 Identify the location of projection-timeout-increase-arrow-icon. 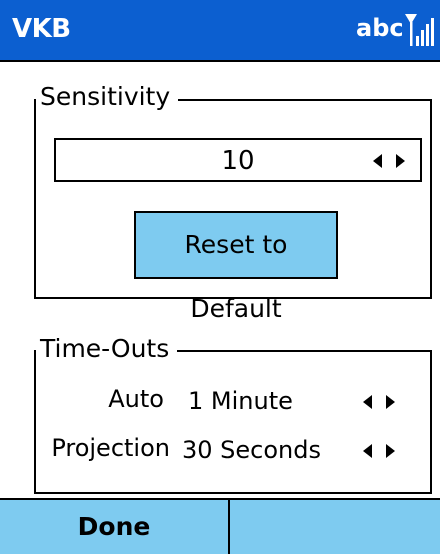
(390, 451).